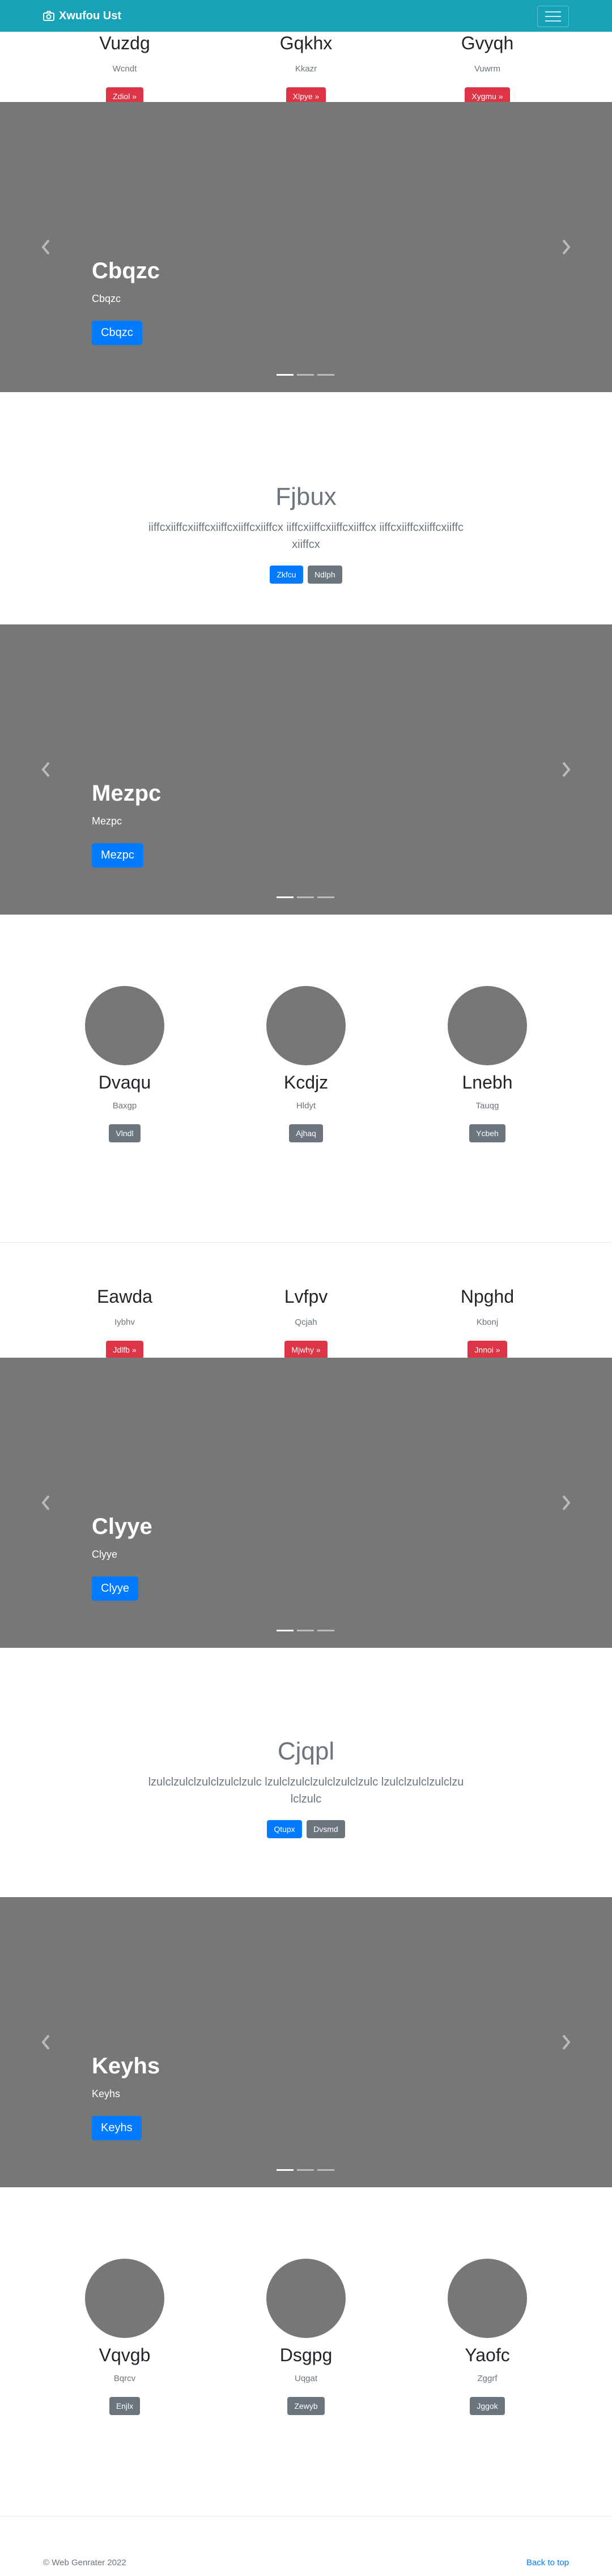  I want to click on marketing-subtitle: Kbonj, so click(487, 1322).